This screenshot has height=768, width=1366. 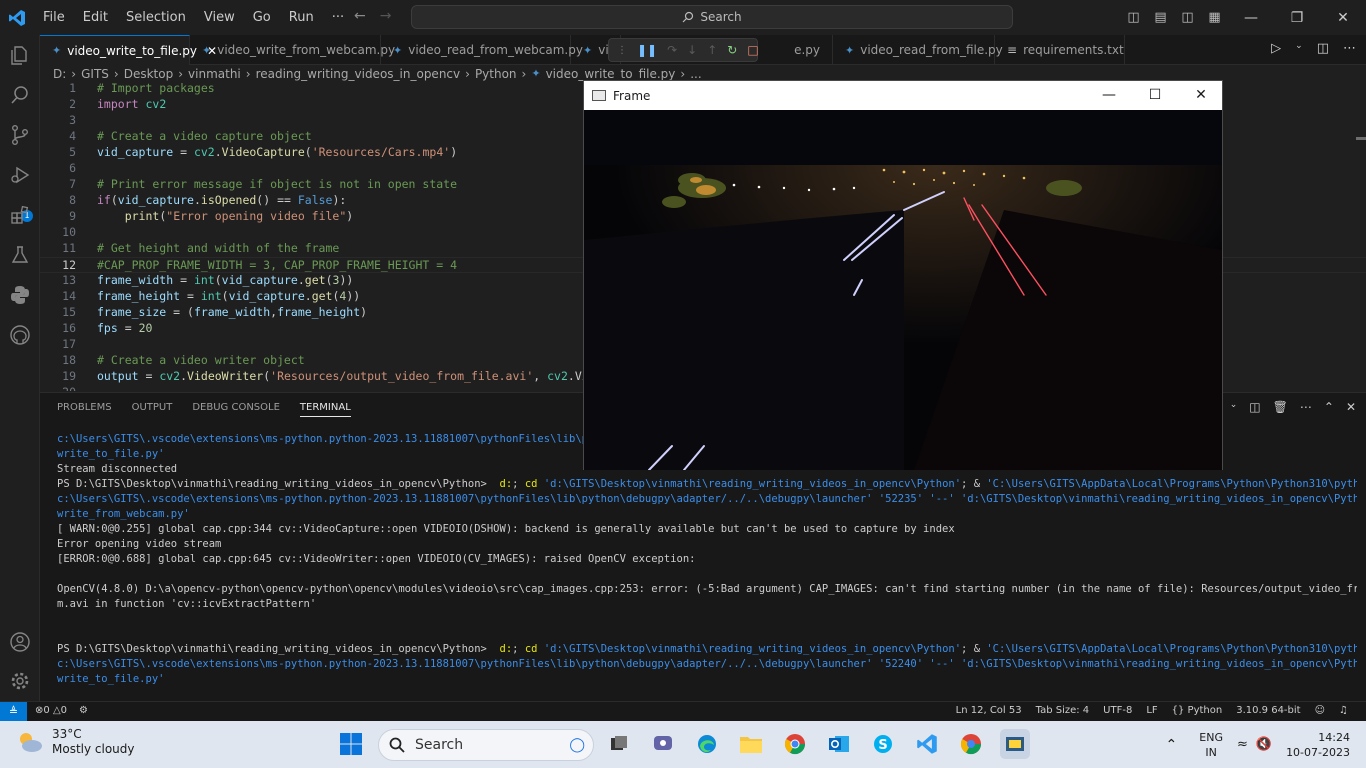 What do you see at coordinates (1187, 17) in the screenshot?
I see `toggle-secondary-sidebar-icon: ◫` at bounding box center [1187, 17].